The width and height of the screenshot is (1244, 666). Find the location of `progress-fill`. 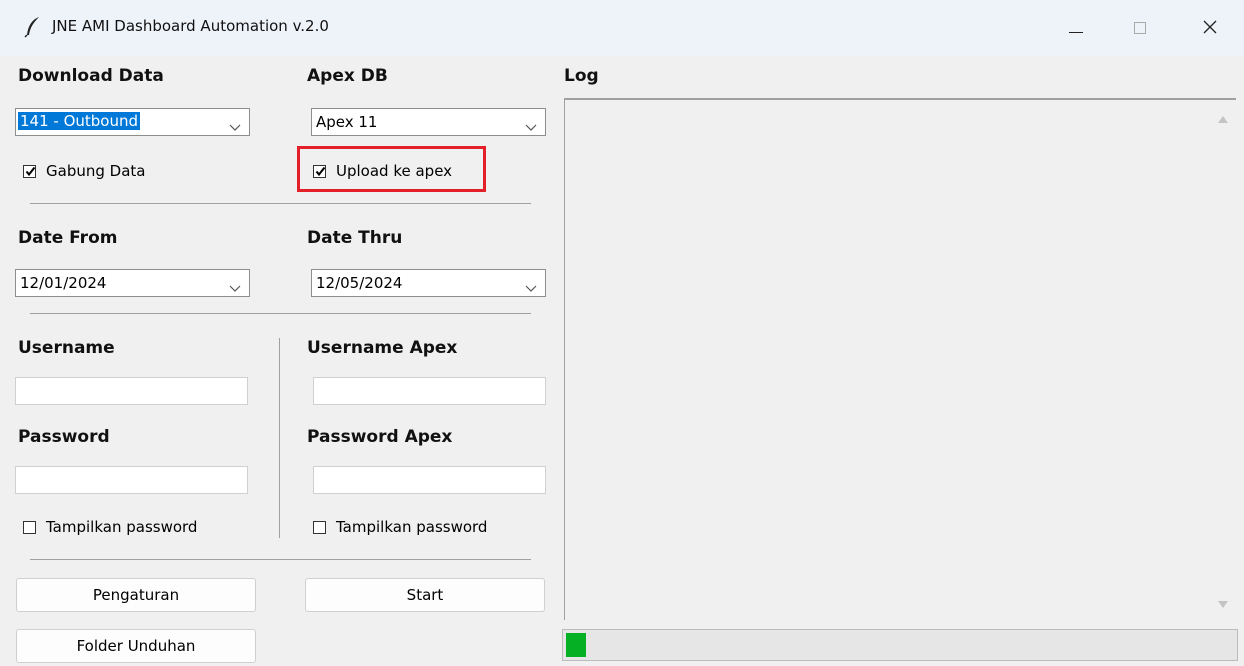

progress-fill is located at coordinates (576, 645).